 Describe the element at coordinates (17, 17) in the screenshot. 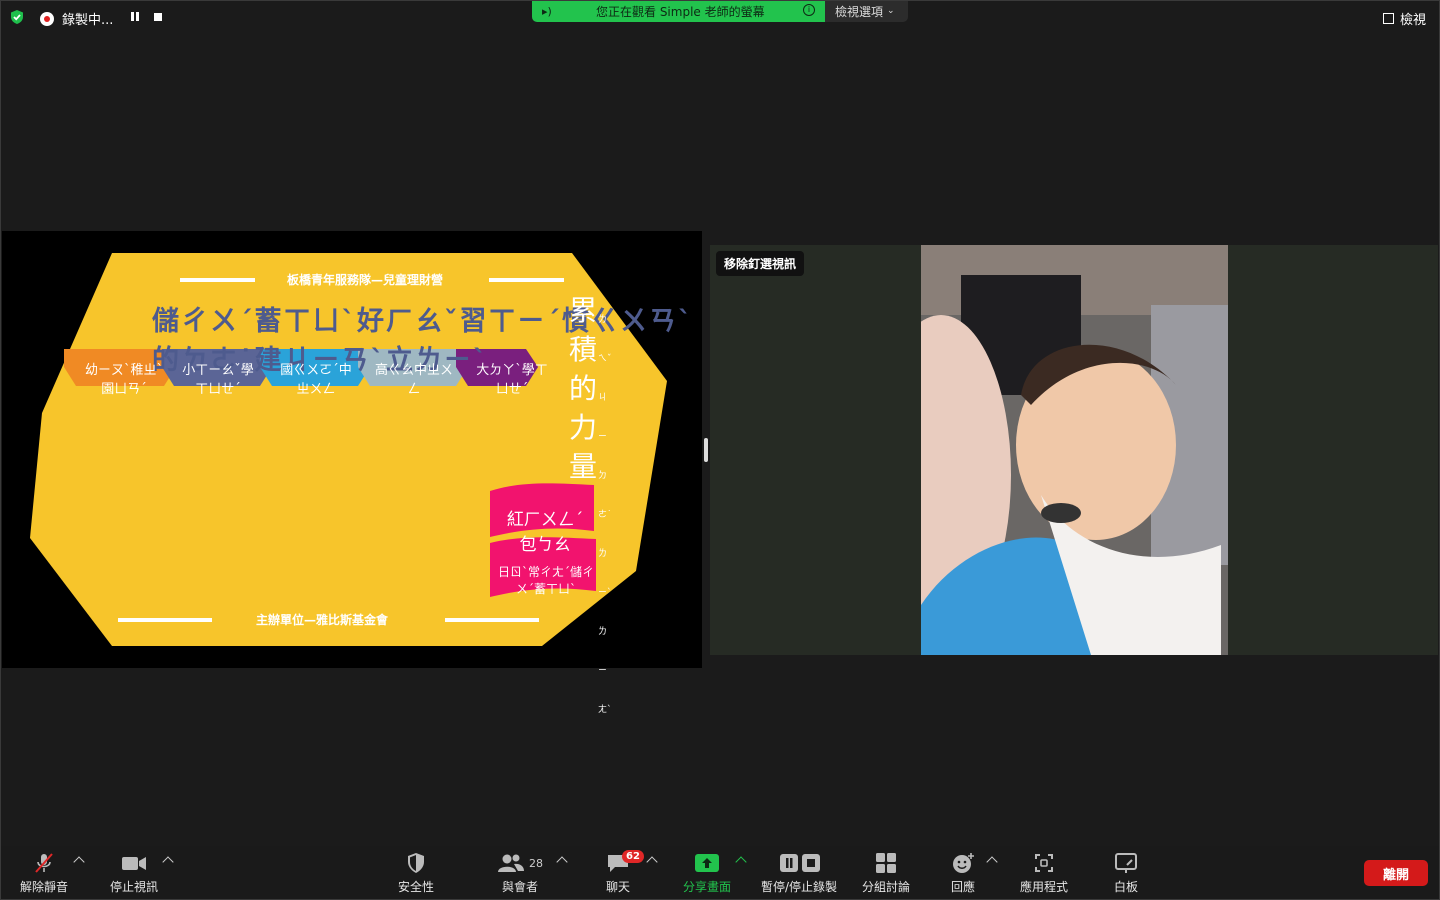

I see `encryption-shield-icon` at that location.